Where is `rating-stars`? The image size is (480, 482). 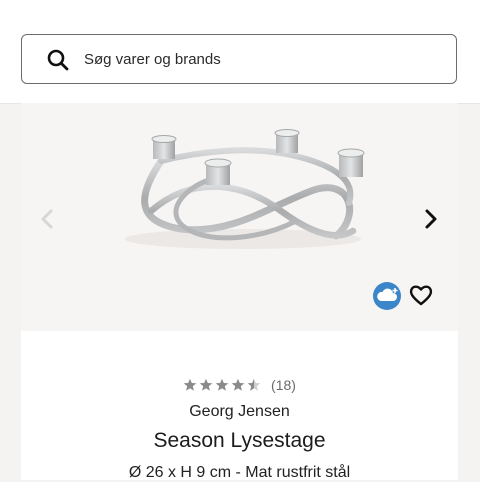
rating-stars is located at coordinates (222, 385).